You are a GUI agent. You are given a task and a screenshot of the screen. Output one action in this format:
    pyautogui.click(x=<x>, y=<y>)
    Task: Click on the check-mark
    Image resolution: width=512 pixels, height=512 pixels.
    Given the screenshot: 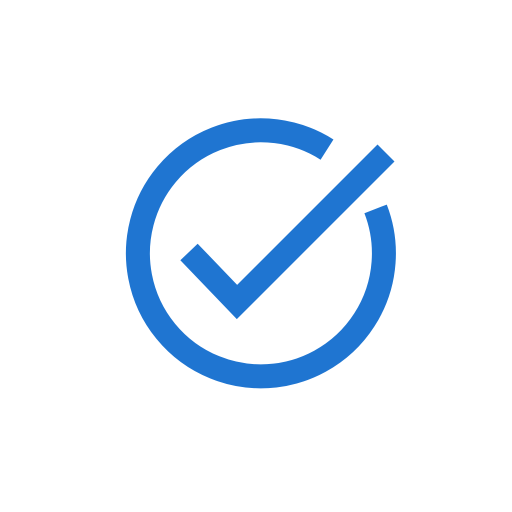 What is the action you would take?
    pyautogui.click(x=287, y=232)
    